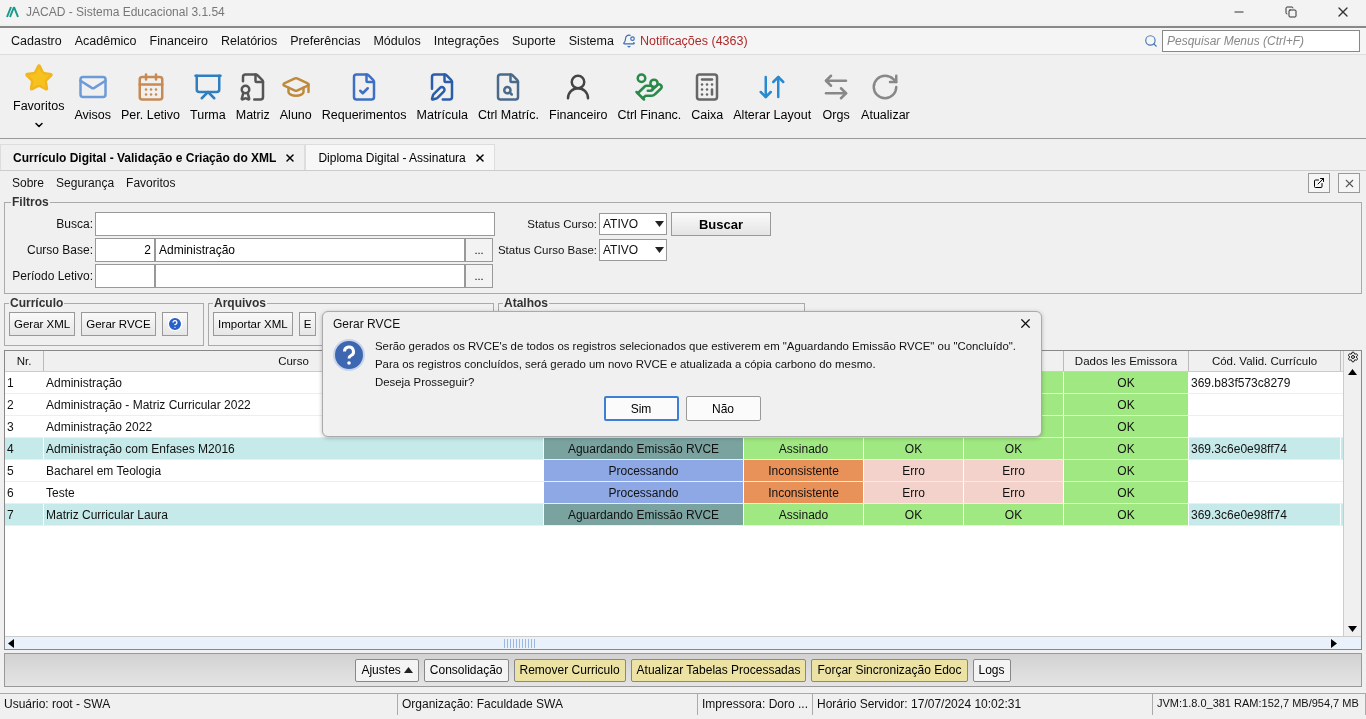 The image size is (1366, 719). Describe the element at coordinates (387, 670) in the screenshot. I see `action-button: Ajustes` at that location.